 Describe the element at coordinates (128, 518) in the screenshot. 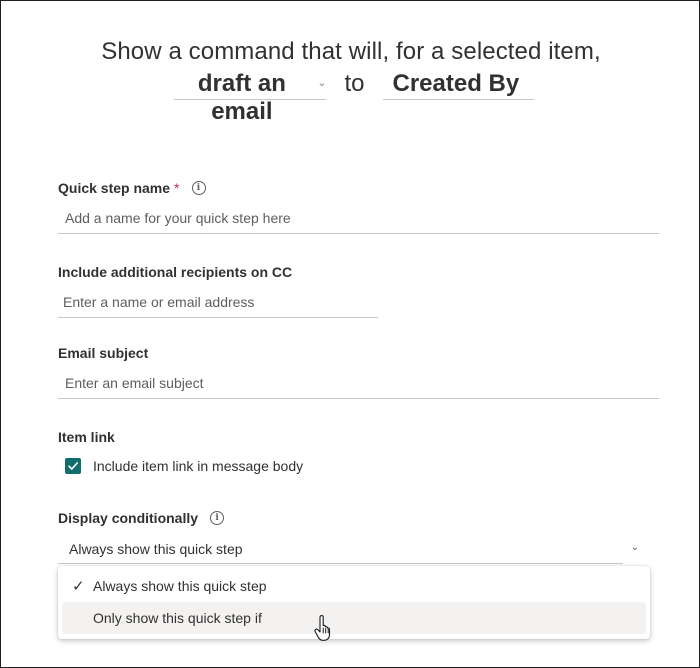

I see `display-conditionally-label-text: Display conditionally` at that location.